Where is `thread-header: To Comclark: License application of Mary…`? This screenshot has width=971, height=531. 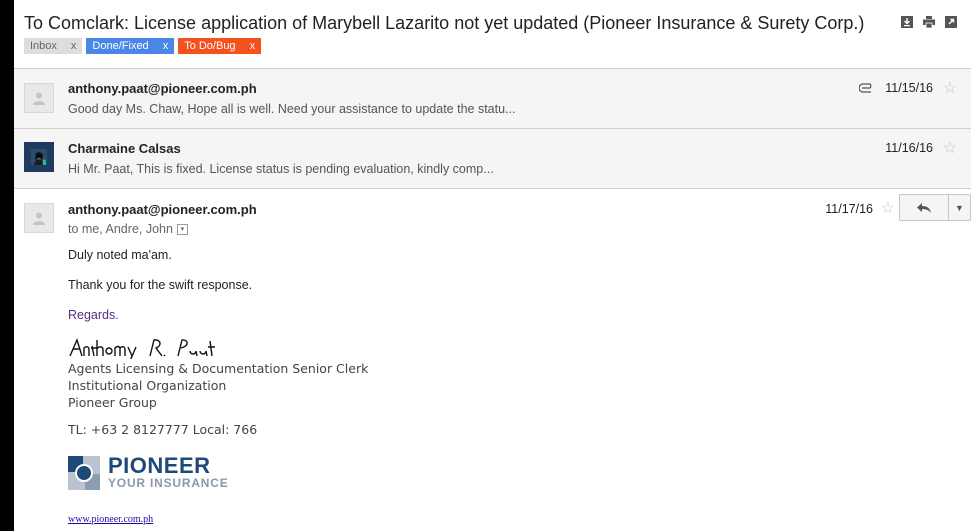
thread-header: To Comclark: License application of Mary… is located at coordinates (469, 32).